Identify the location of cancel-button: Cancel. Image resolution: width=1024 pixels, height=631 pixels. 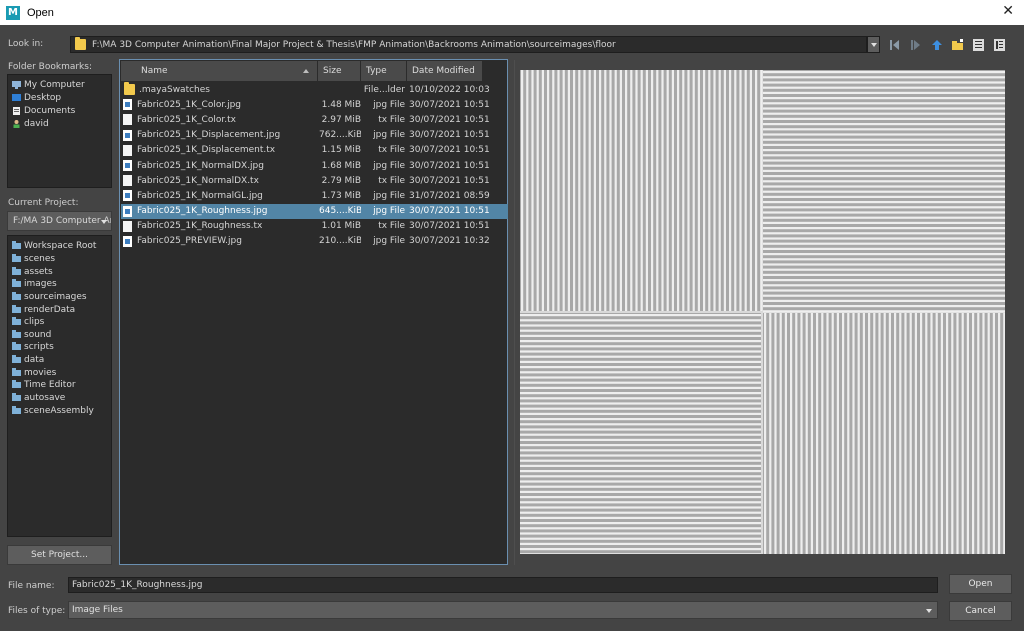
(980, 611).